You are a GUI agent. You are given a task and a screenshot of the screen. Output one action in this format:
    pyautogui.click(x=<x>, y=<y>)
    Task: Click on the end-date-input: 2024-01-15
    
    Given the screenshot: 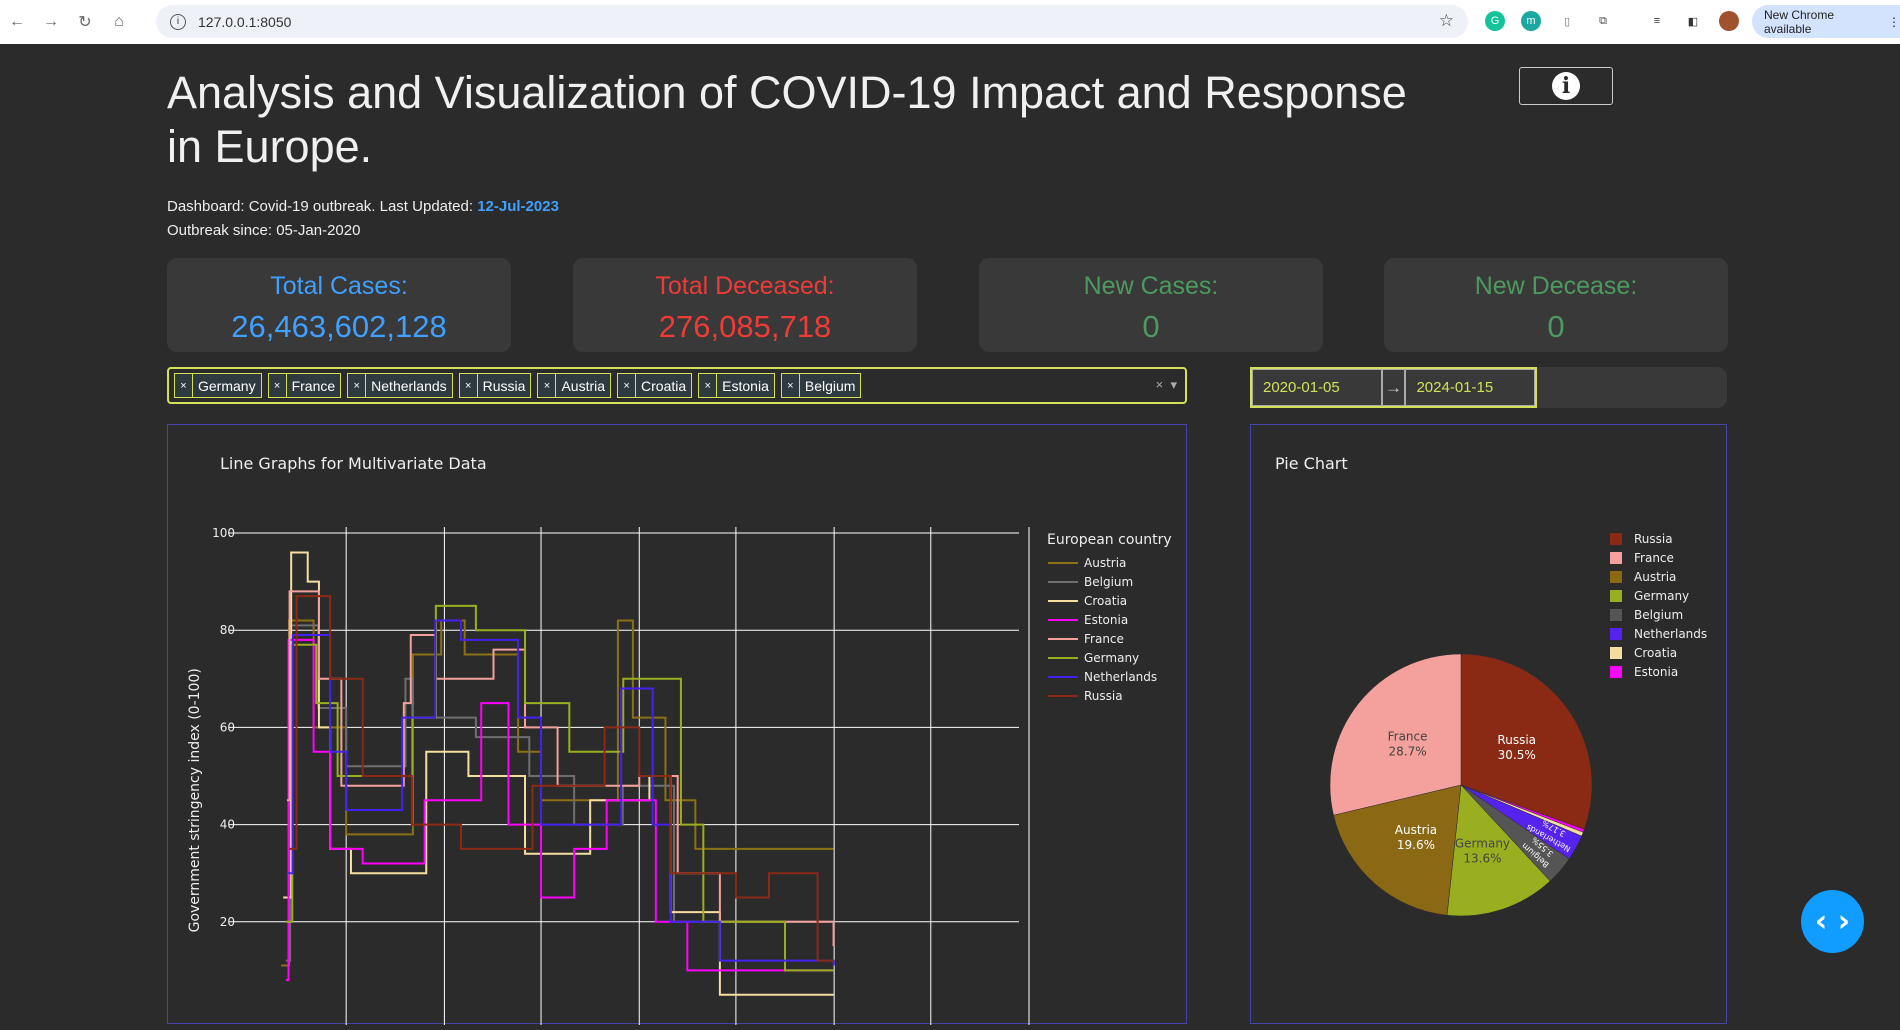 What is the action you would take?
    pyautogui.click(x=1470, y=387)
    